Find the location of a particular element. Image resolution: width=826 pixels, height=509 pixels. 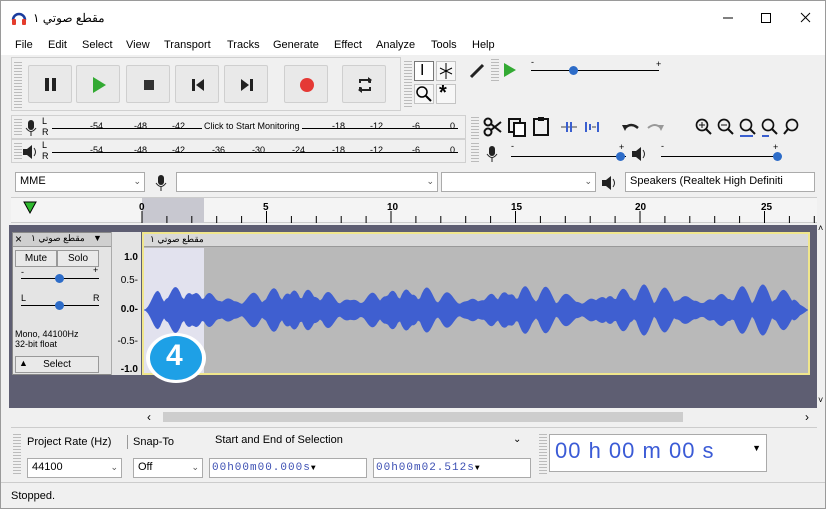

snap-to-select: Off ⌄ is located at coordinates (168, 468).